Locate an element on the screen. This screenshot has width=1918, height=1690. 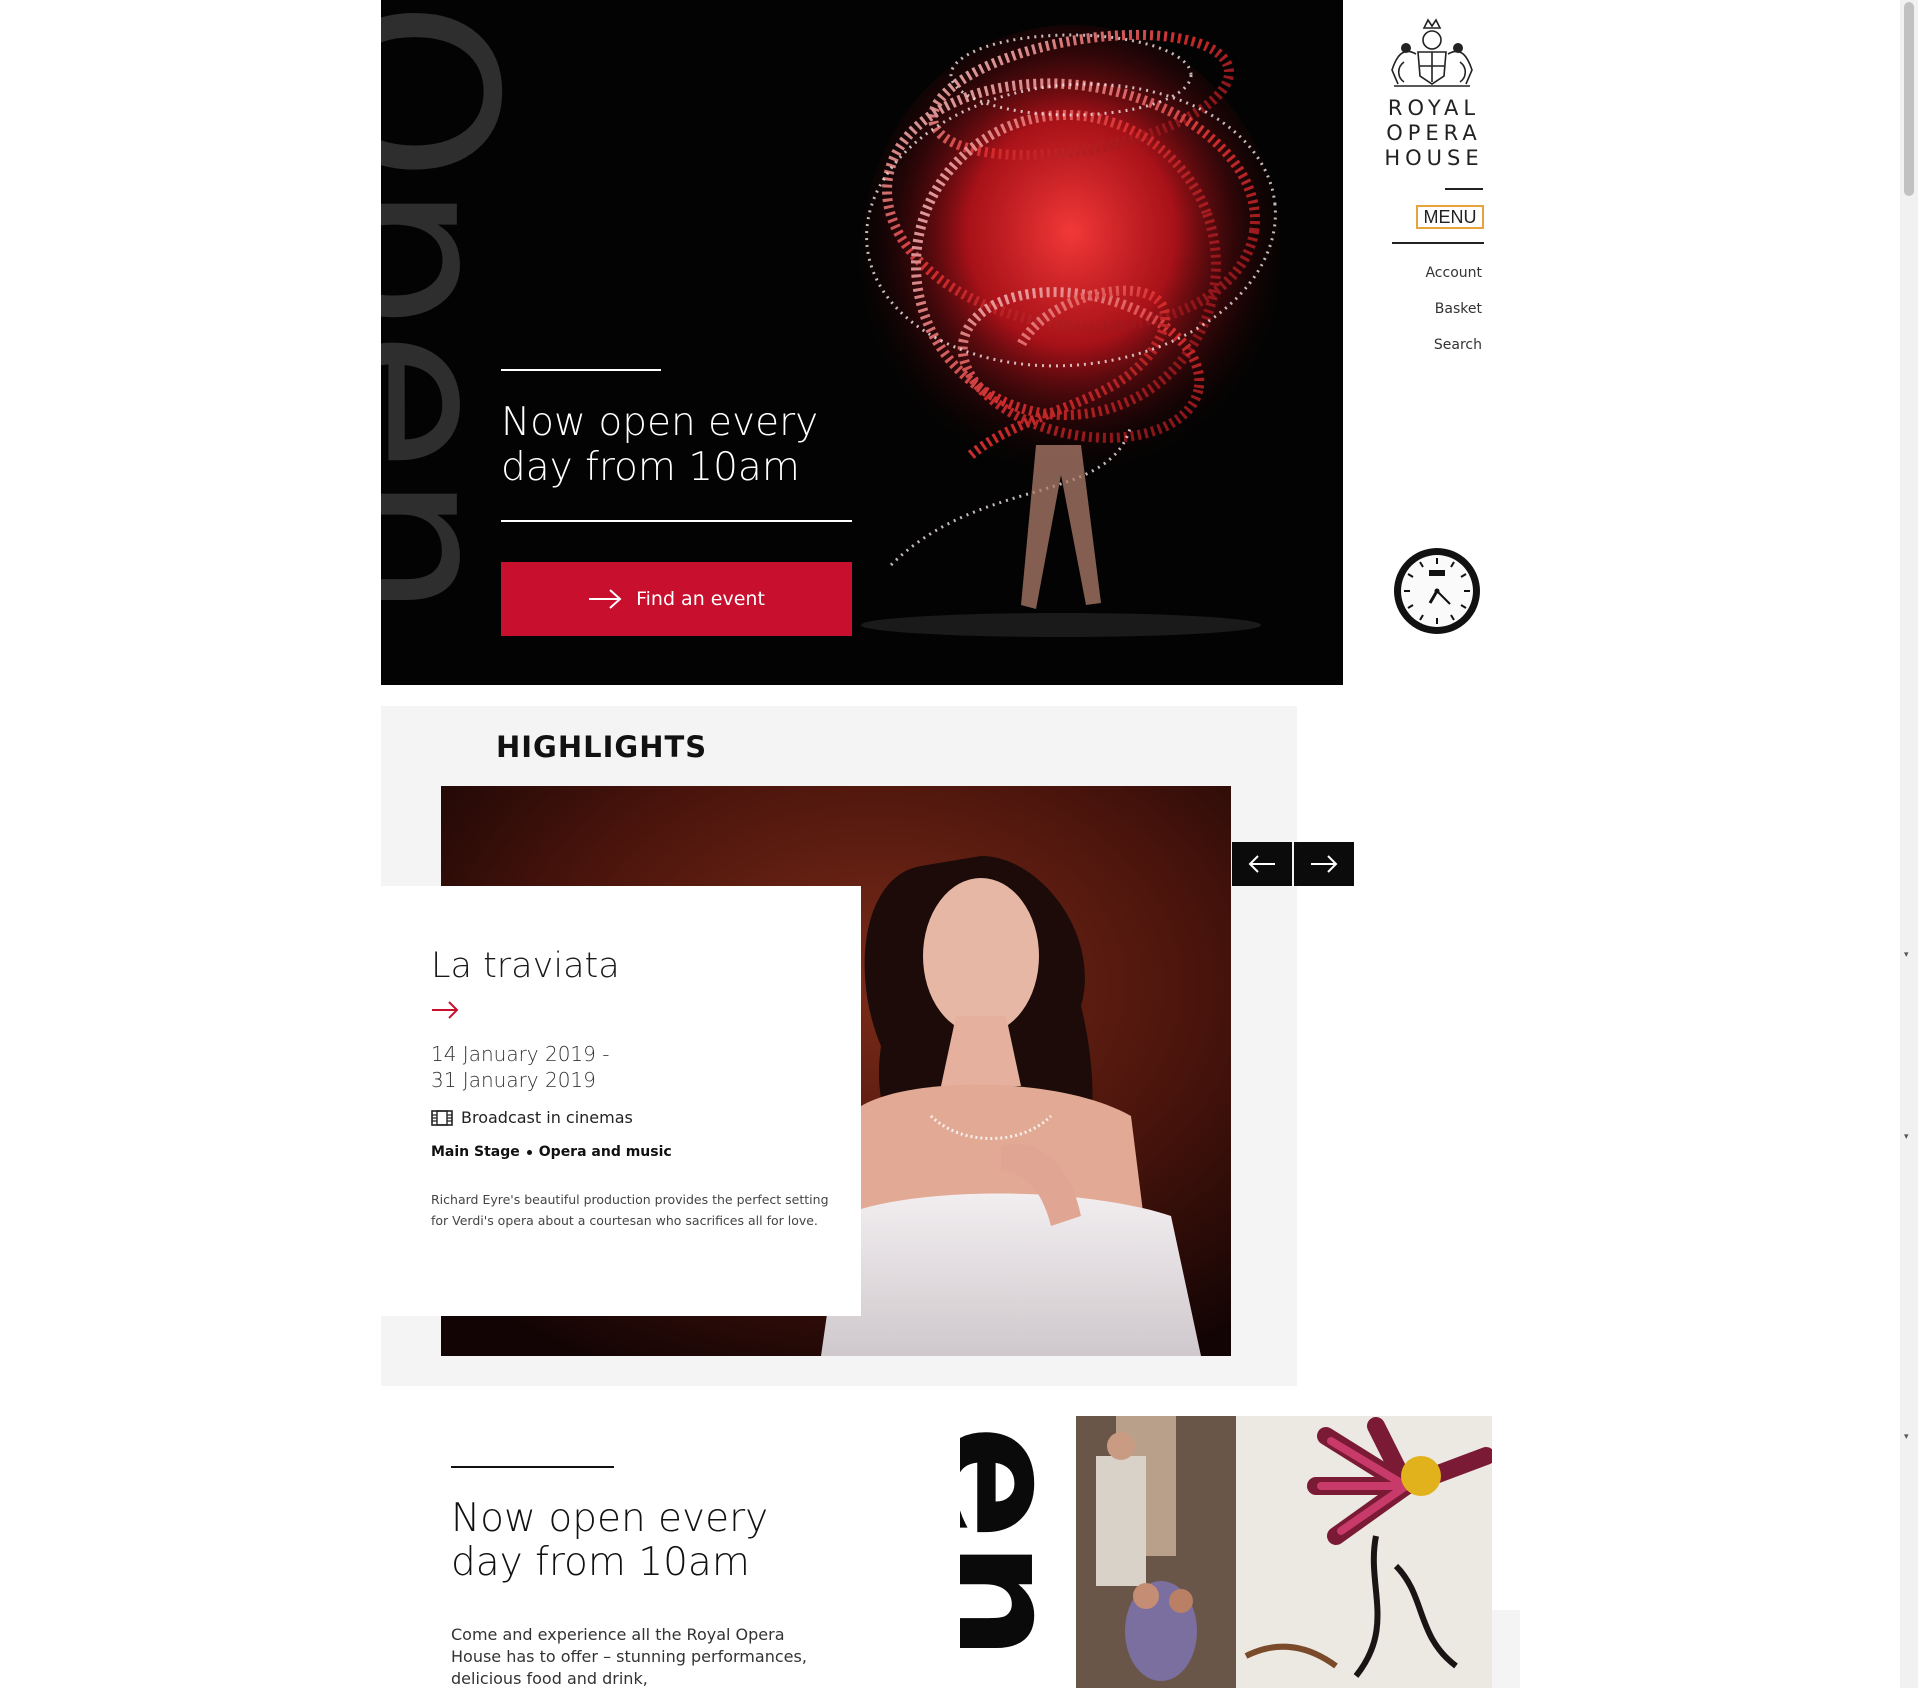
menu-button: MENU is located at coordinates (1450, 217).